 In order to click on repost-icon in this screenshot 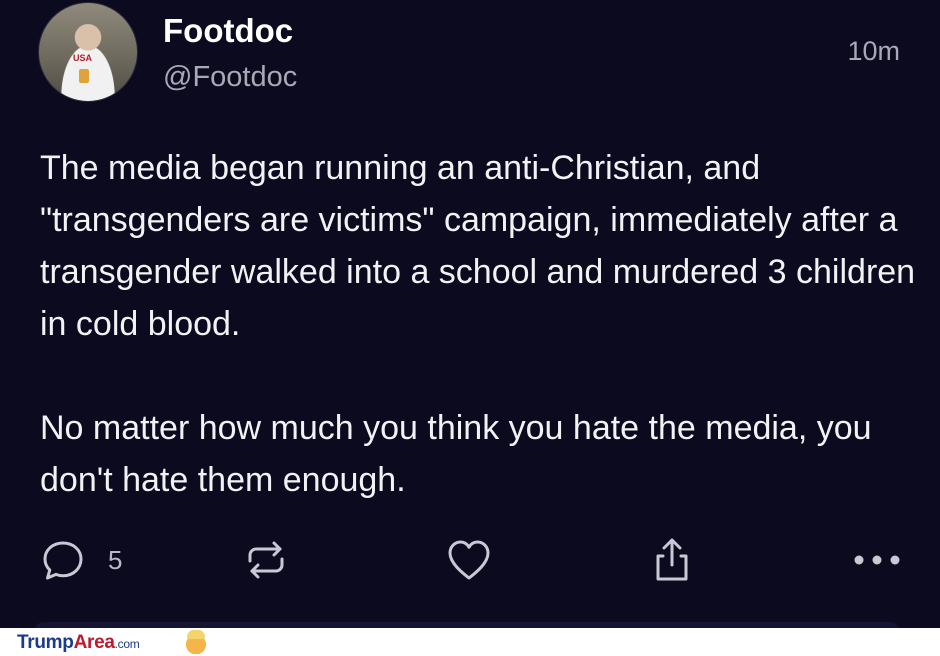, I will do `click(266, 560)`.